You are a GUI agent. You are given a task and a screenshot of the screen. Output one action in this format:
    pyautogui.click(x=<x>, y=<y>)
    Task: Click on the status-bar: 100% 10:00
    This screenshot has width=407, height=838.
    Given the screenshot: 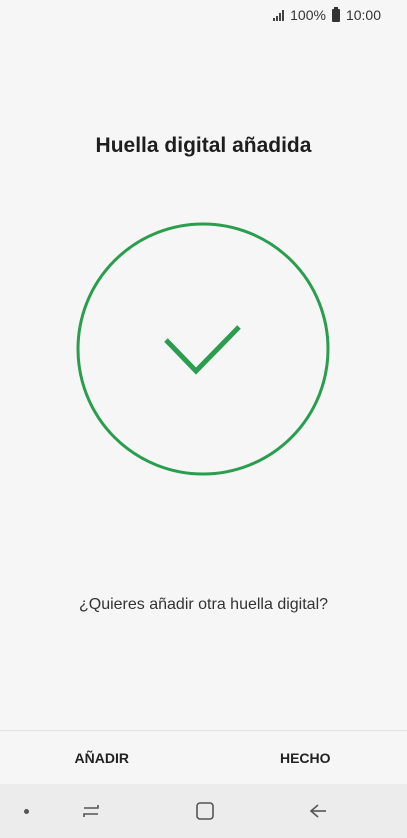 What is the action you would take?
    pyautogui.click(x=203, y=15)
    